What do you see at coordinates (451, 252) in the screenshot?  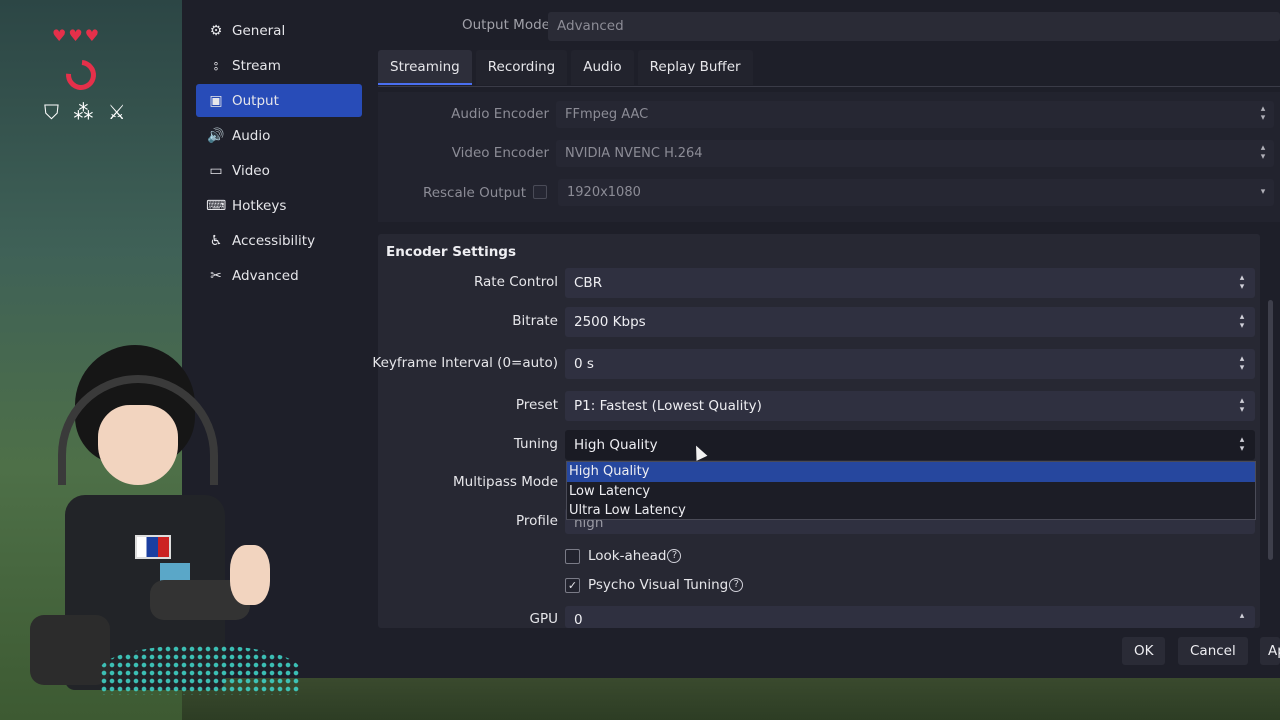 I see `encoder-settings-title: Encoder Settings` at bounding box center [451, 252].